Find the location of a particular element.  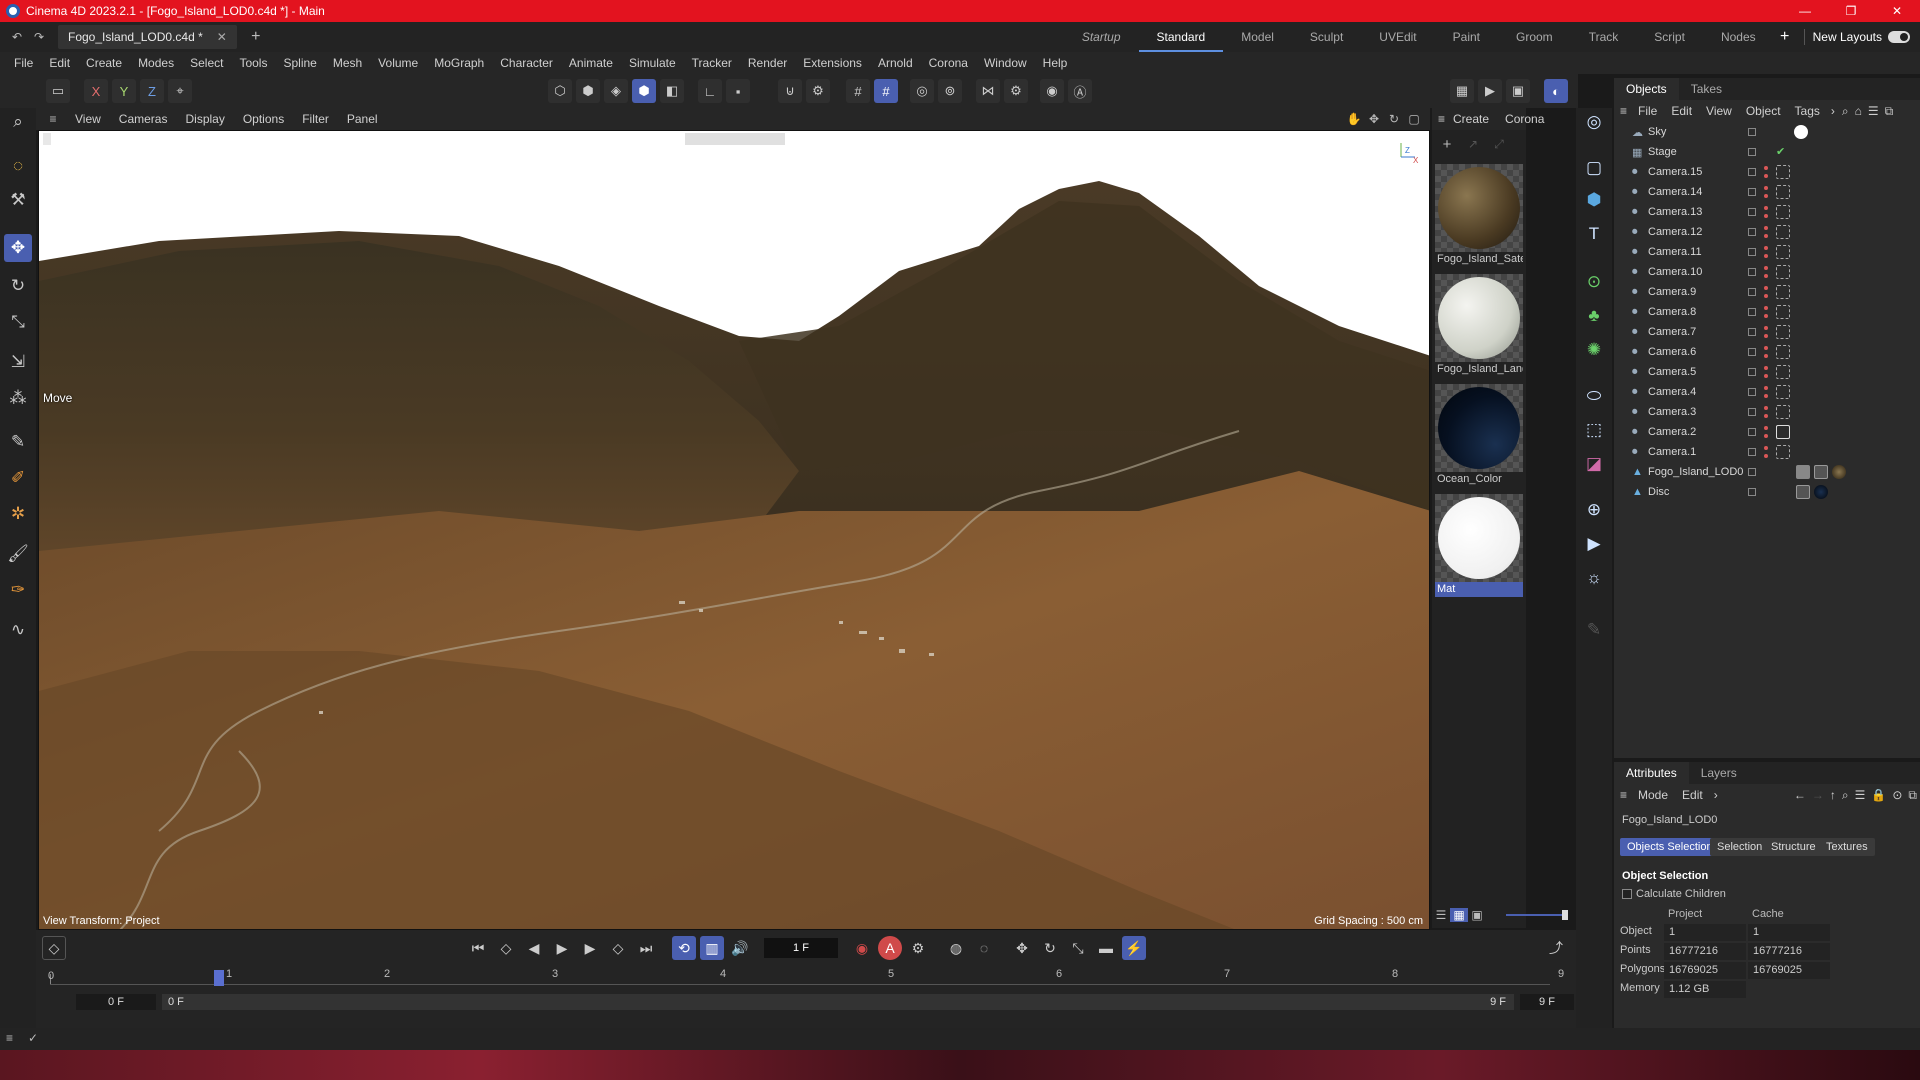

menu-spline: Spline is located at coordinates (299, 63).